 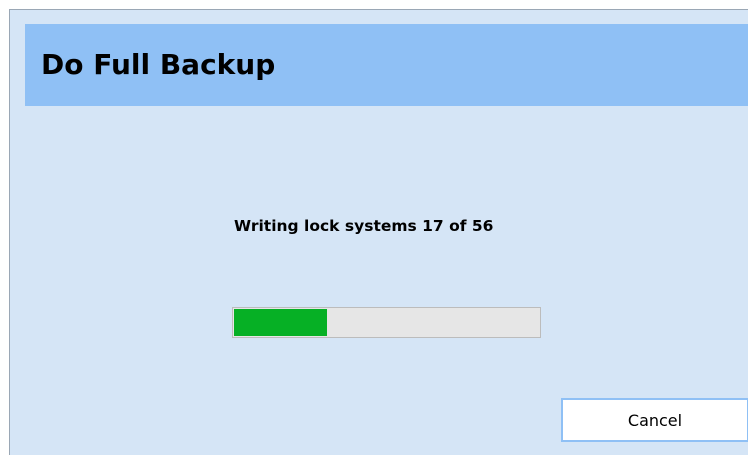 I want to click on progress-bar-fill, so click(x=280, y=322).